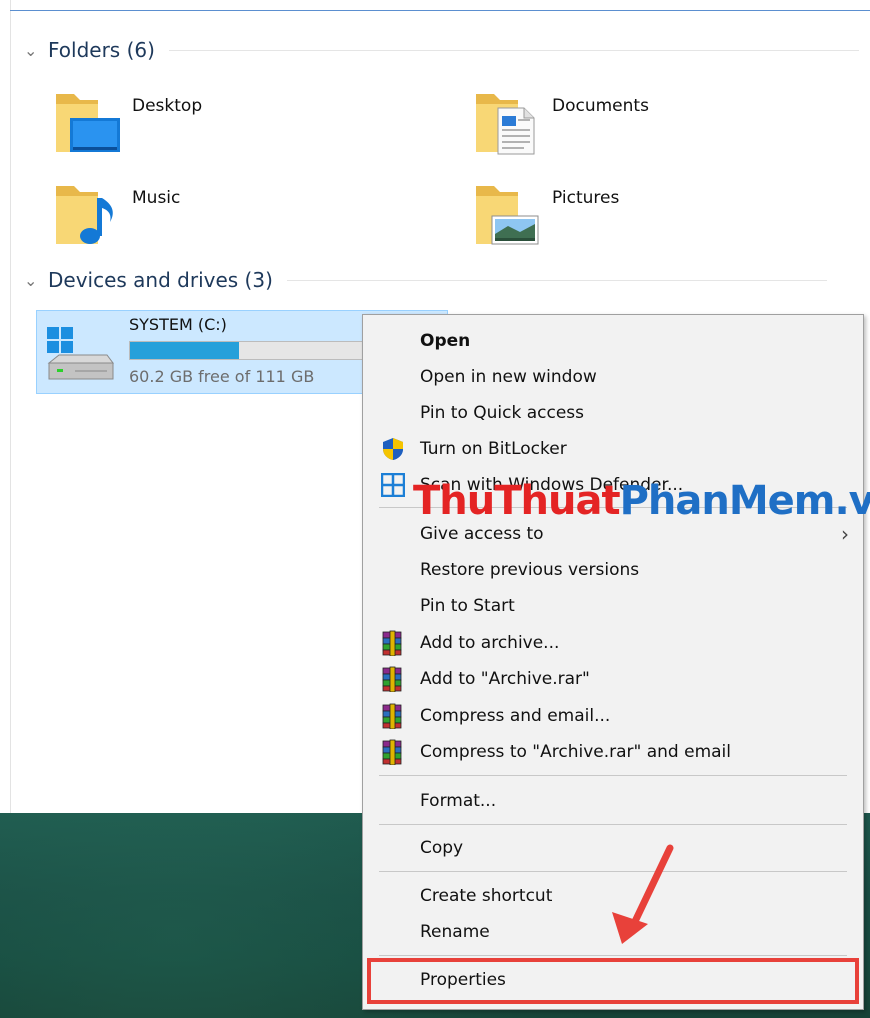  I want to click on menu-item-label: Pin to Start, so click(467, 606).